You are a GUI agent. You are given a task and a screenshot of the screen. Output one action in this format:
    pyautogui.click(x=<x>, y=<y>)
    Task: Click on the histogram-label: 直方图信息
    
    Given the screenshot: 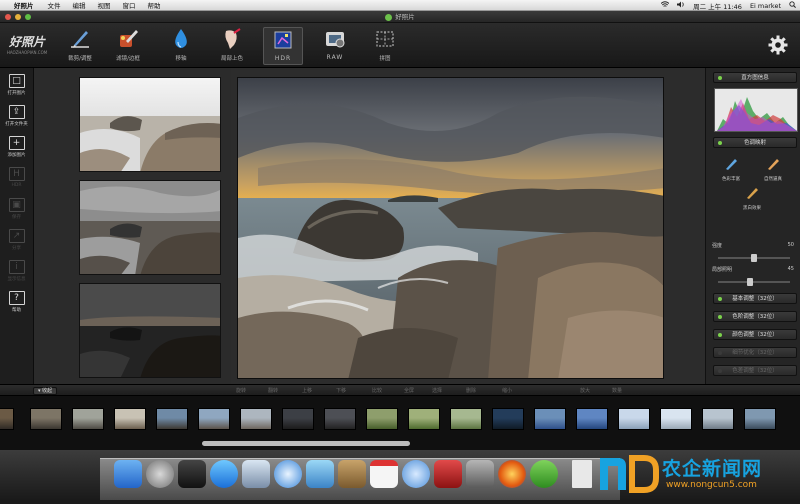 What is the action you would take?
    pyautogui.click(x=755, y=78)
    